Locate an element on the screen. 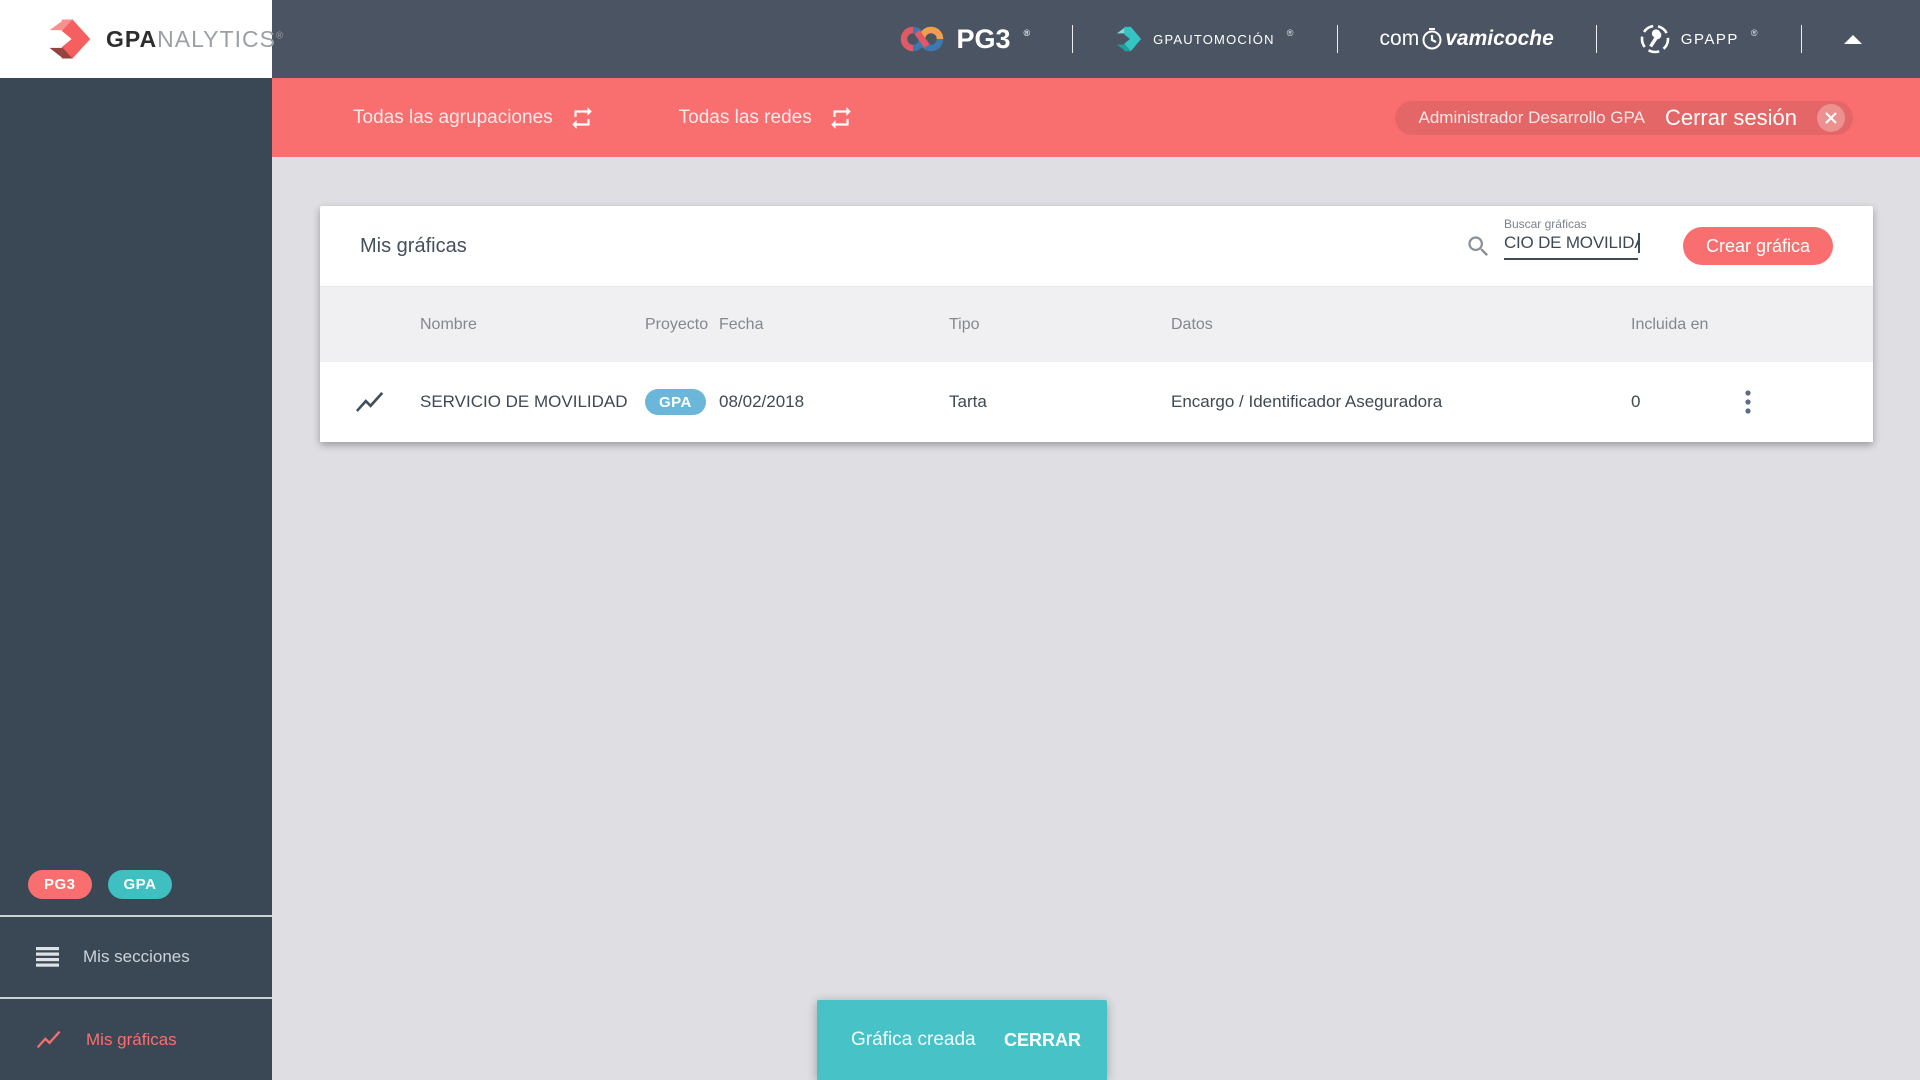 The width and height of the screenshot is (1920, 1080). groupings-filter-label: Todas las agrupaciones is located at coordinates (453, 117).